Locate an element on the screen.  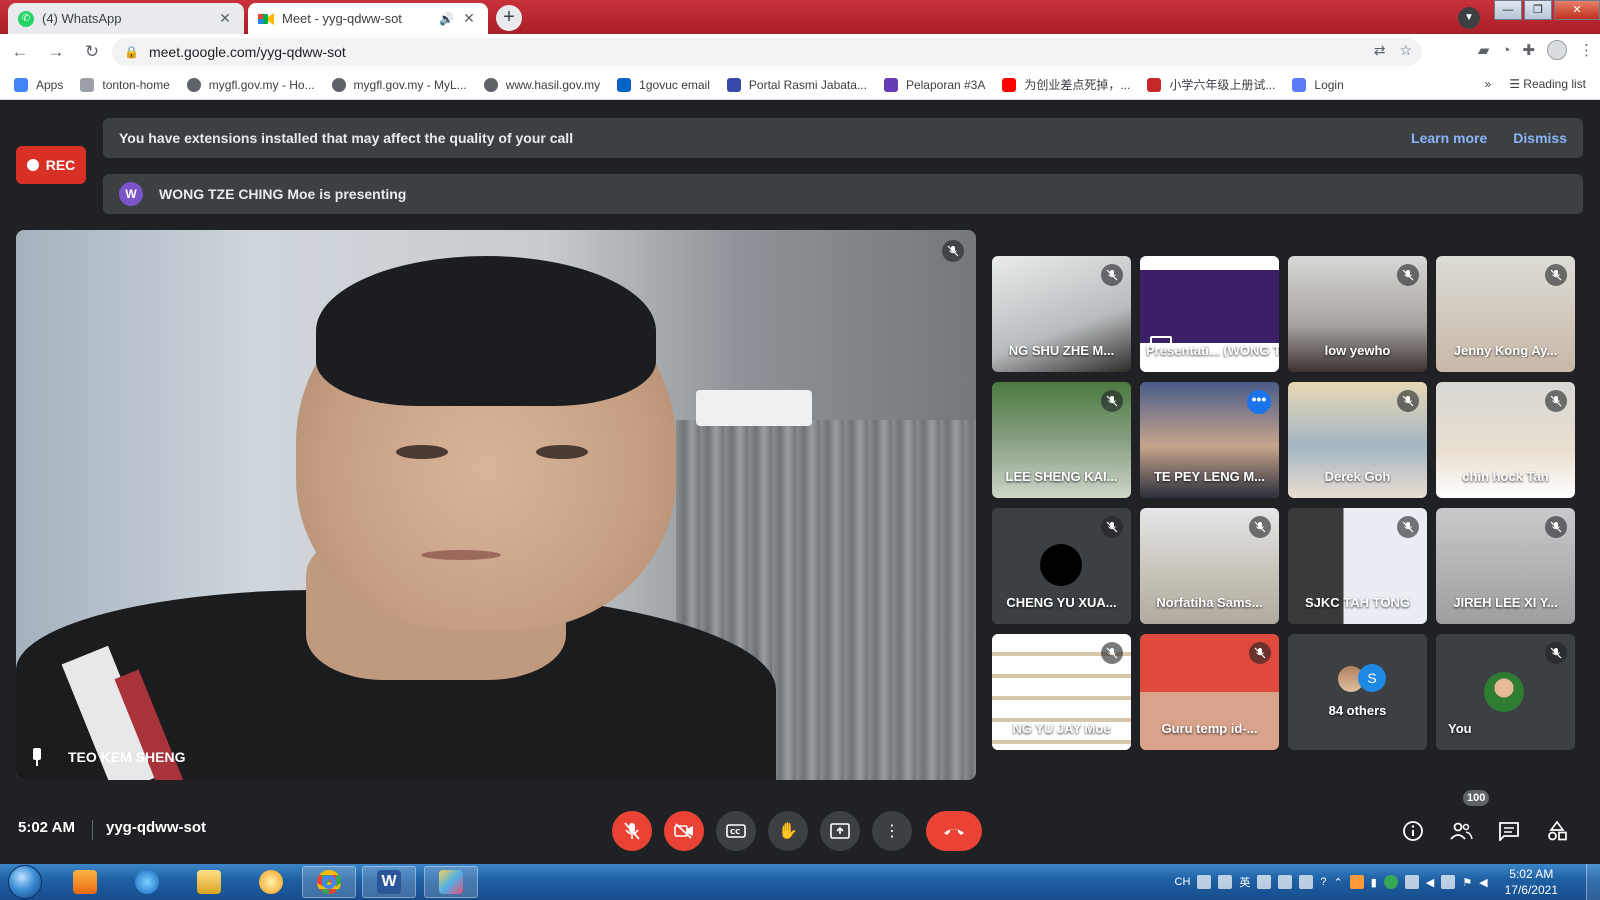
microphone-toggle-button is located at coordinates (632, 831).